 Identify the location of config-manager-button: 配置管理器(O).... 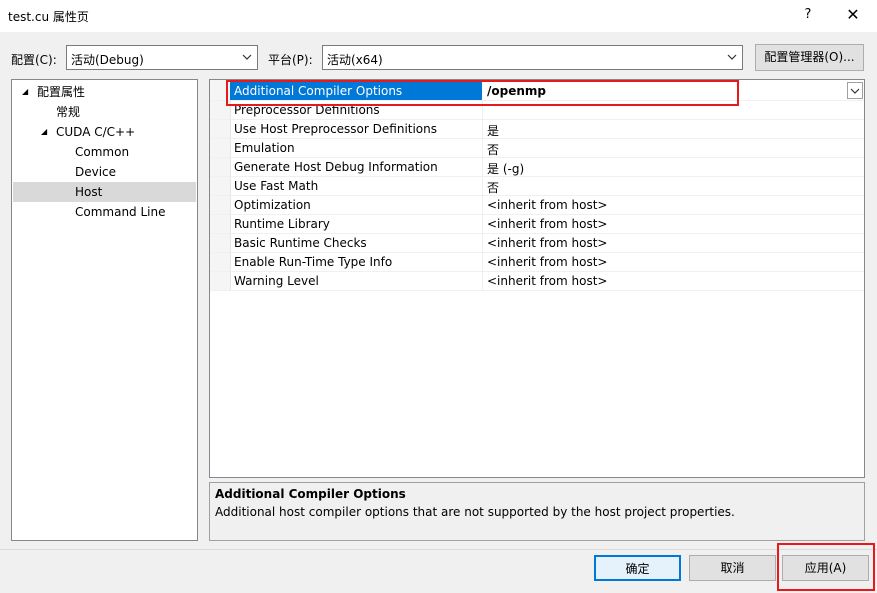
(809, 57).